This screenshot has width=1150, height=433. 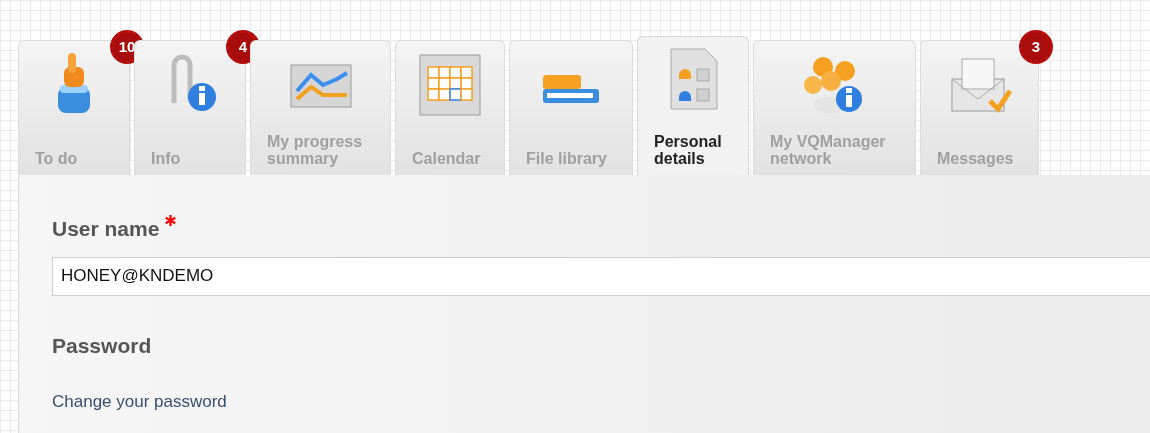 I want to click on change-password-link: Change your password, so click(x=139, y=402).